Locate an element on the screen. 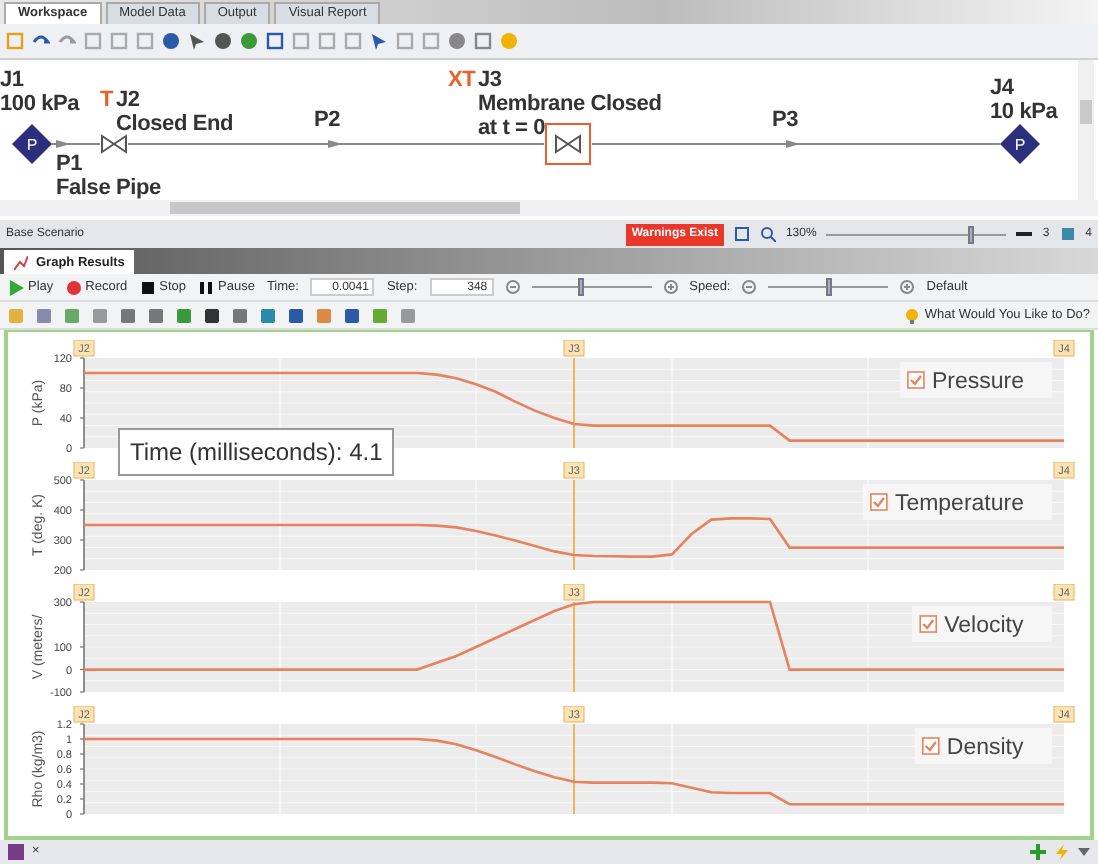 The width and height of the screenshot is (1098, 864). junction-label: Membrane Closed is located at coordinates (570, 104).